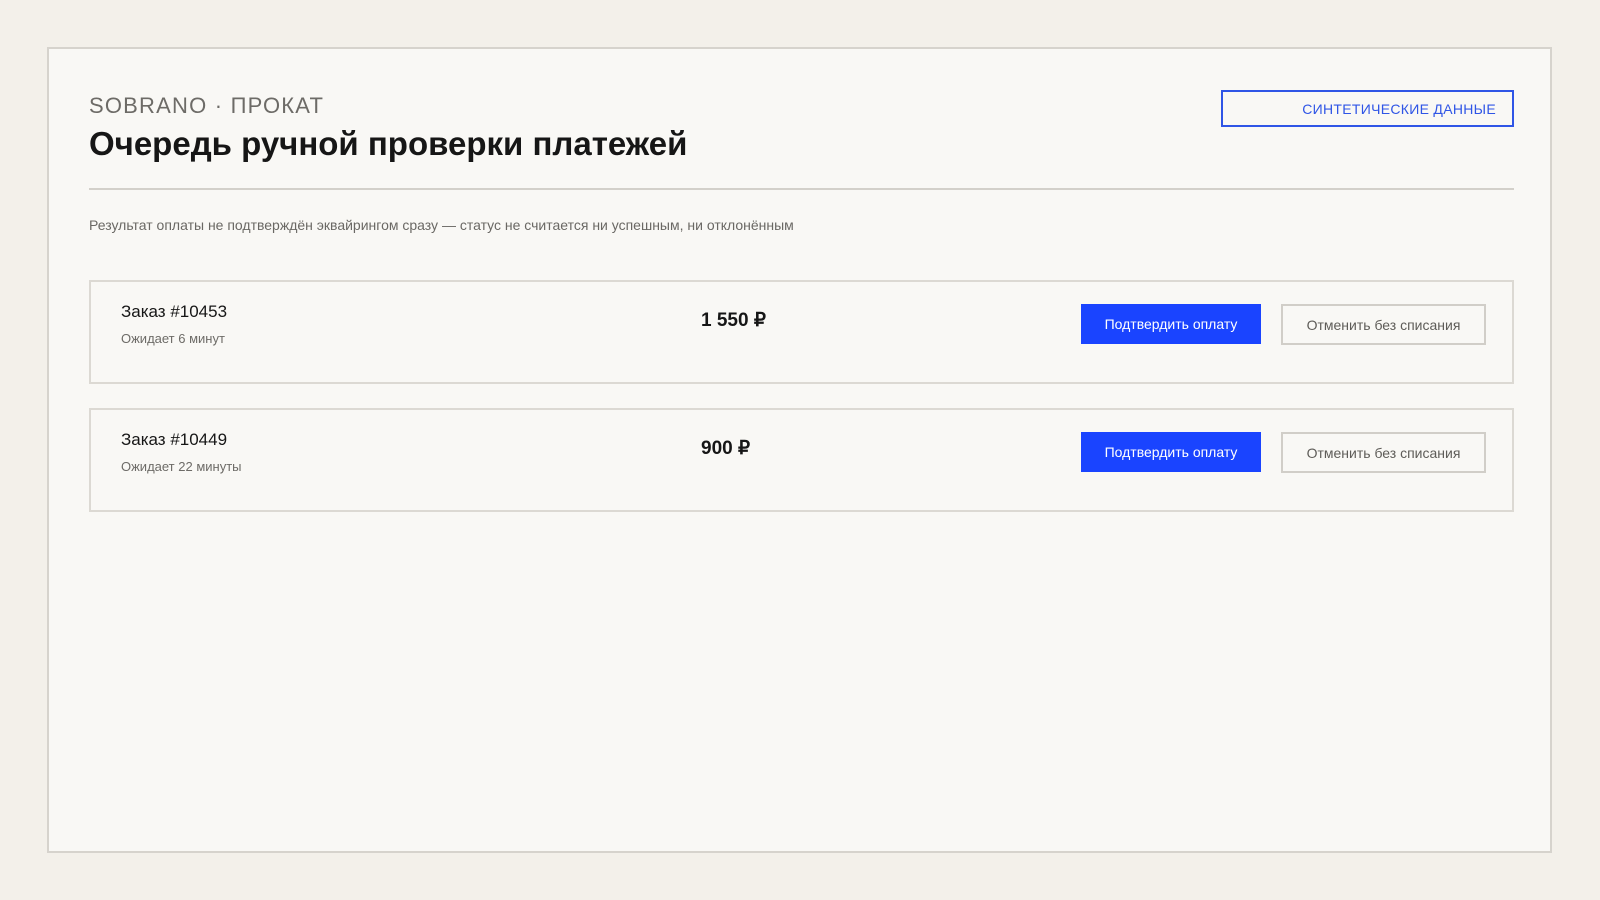  What do you see at coordinates (174, 311) in the screenshot?
I see `order-title: Заказ #10453` at bounding box center [174, 311].